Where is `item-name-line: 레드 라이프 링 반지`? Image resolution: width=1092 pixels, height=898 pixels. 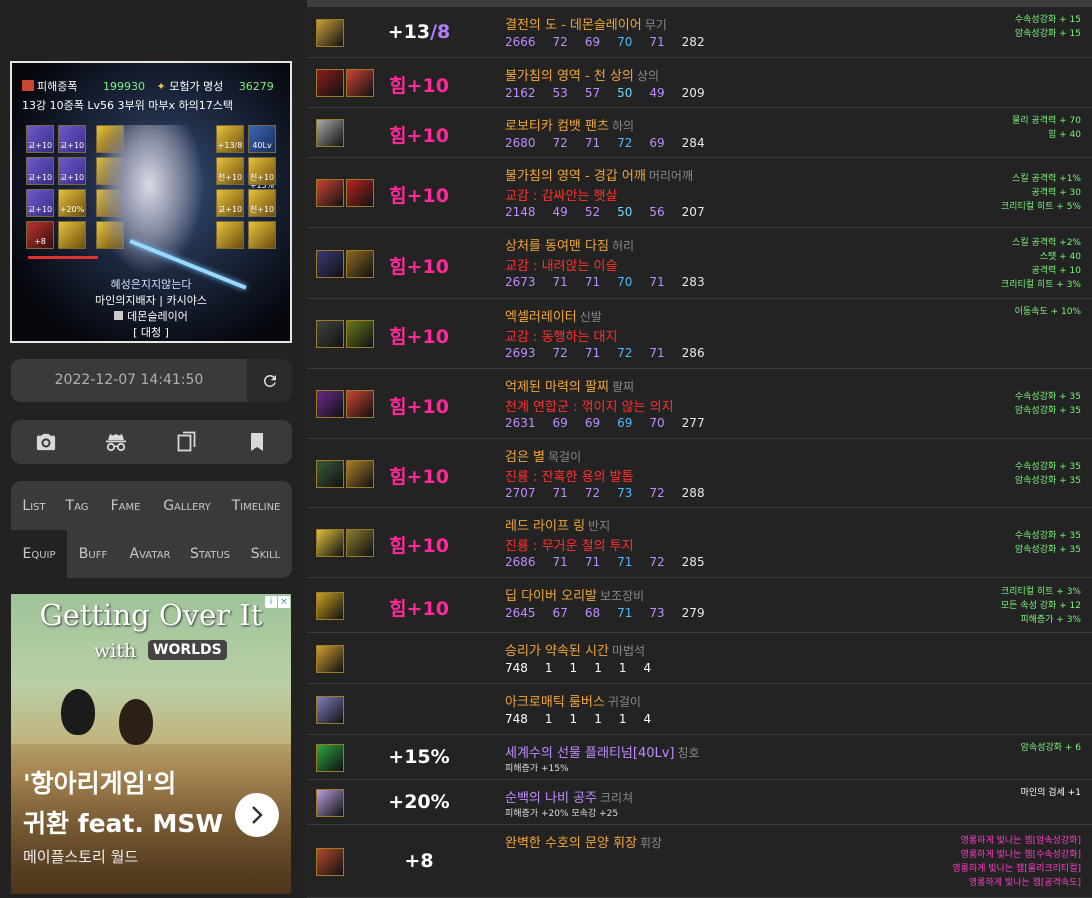 item-name-line: 레드 라이프 링 반지 is located at coordinates (557, 524).